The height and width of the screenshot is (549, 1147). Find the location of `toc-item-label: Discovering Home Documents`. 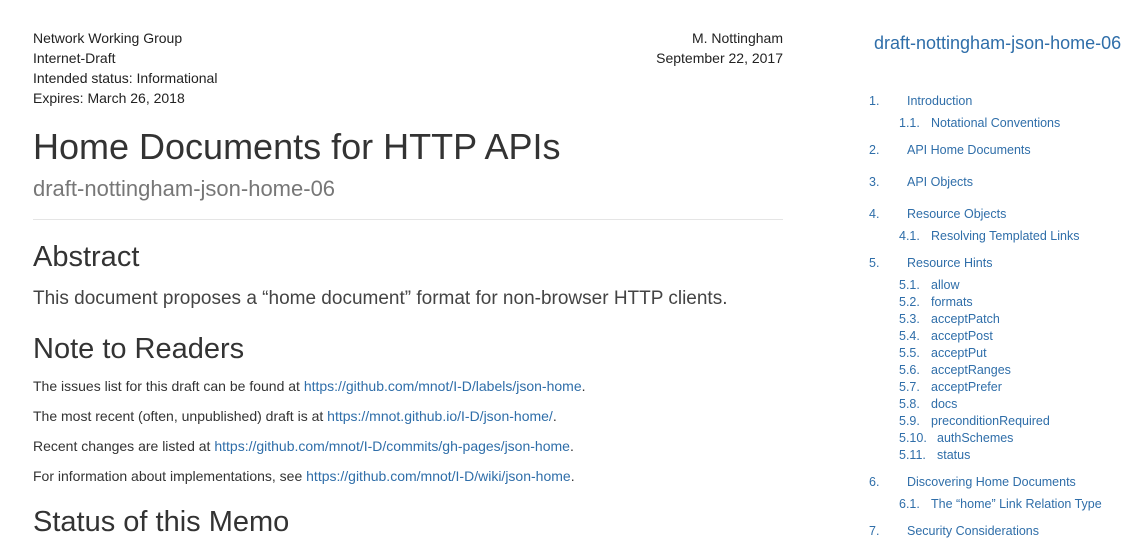

toc-item-label: Discovering Home Documents is located at coordinates (991, 482).